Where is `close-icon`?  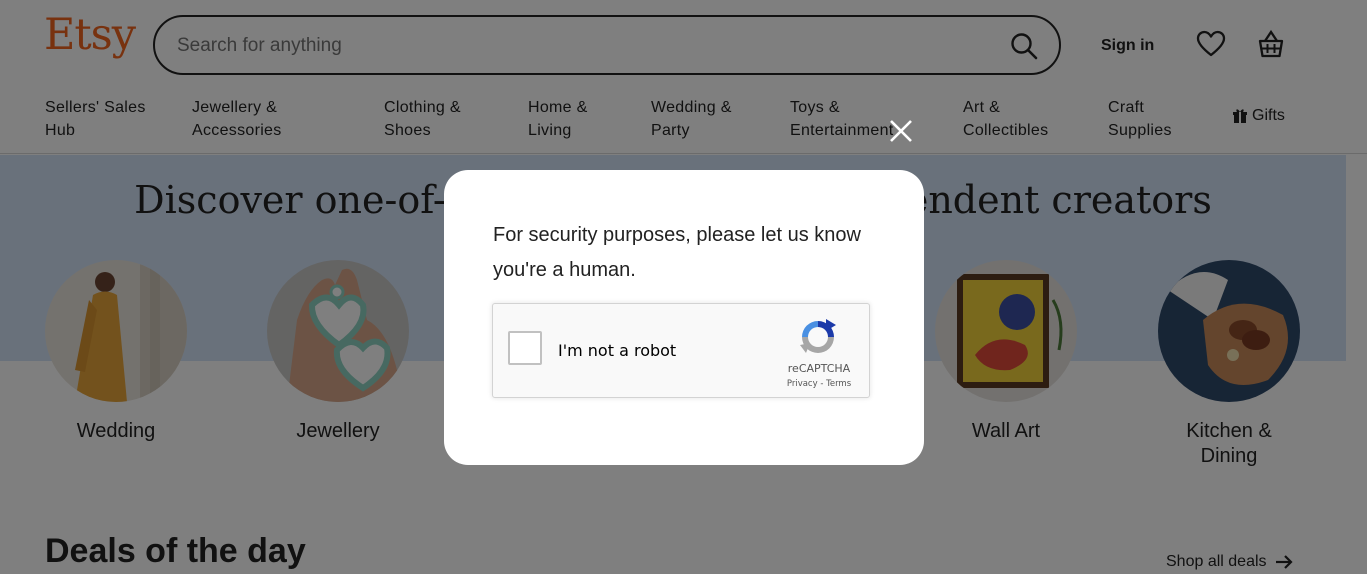
close-icon is located at coordinates (901, 131).